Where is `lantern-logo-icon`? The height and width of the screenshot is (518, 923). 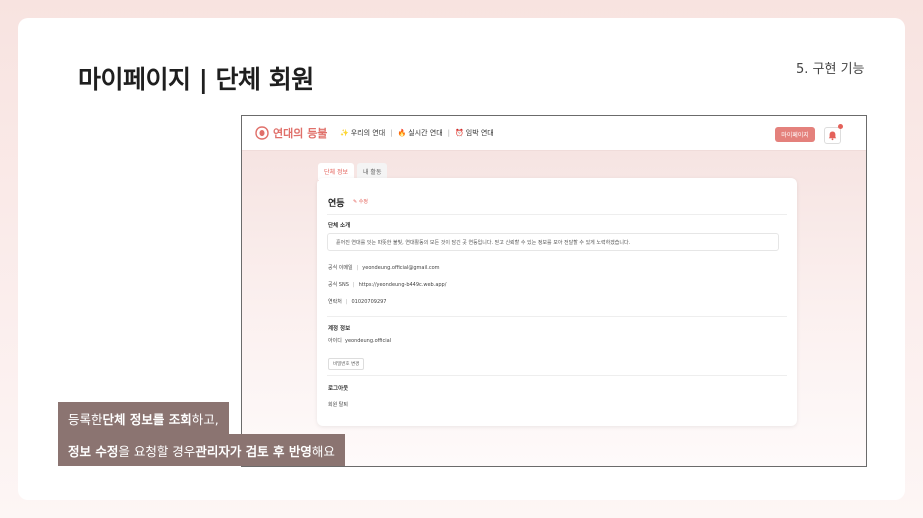
lantern-logo-icon is located at coordinates (262, 133).